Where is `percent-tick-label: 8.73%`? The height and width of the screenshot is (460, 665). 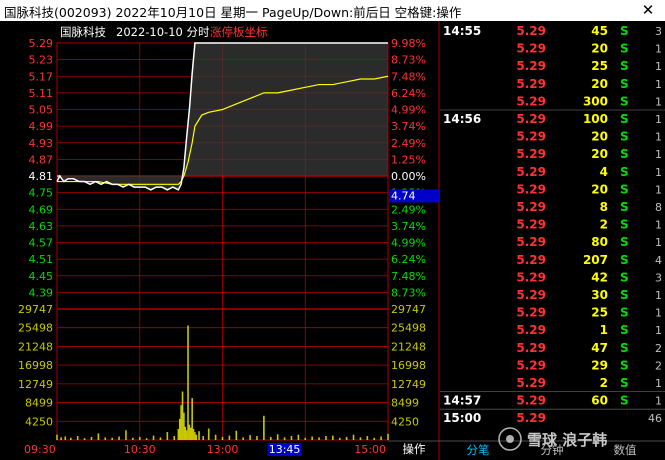
percent-tick-label: 8.73% is located at coordinates (408, 60).